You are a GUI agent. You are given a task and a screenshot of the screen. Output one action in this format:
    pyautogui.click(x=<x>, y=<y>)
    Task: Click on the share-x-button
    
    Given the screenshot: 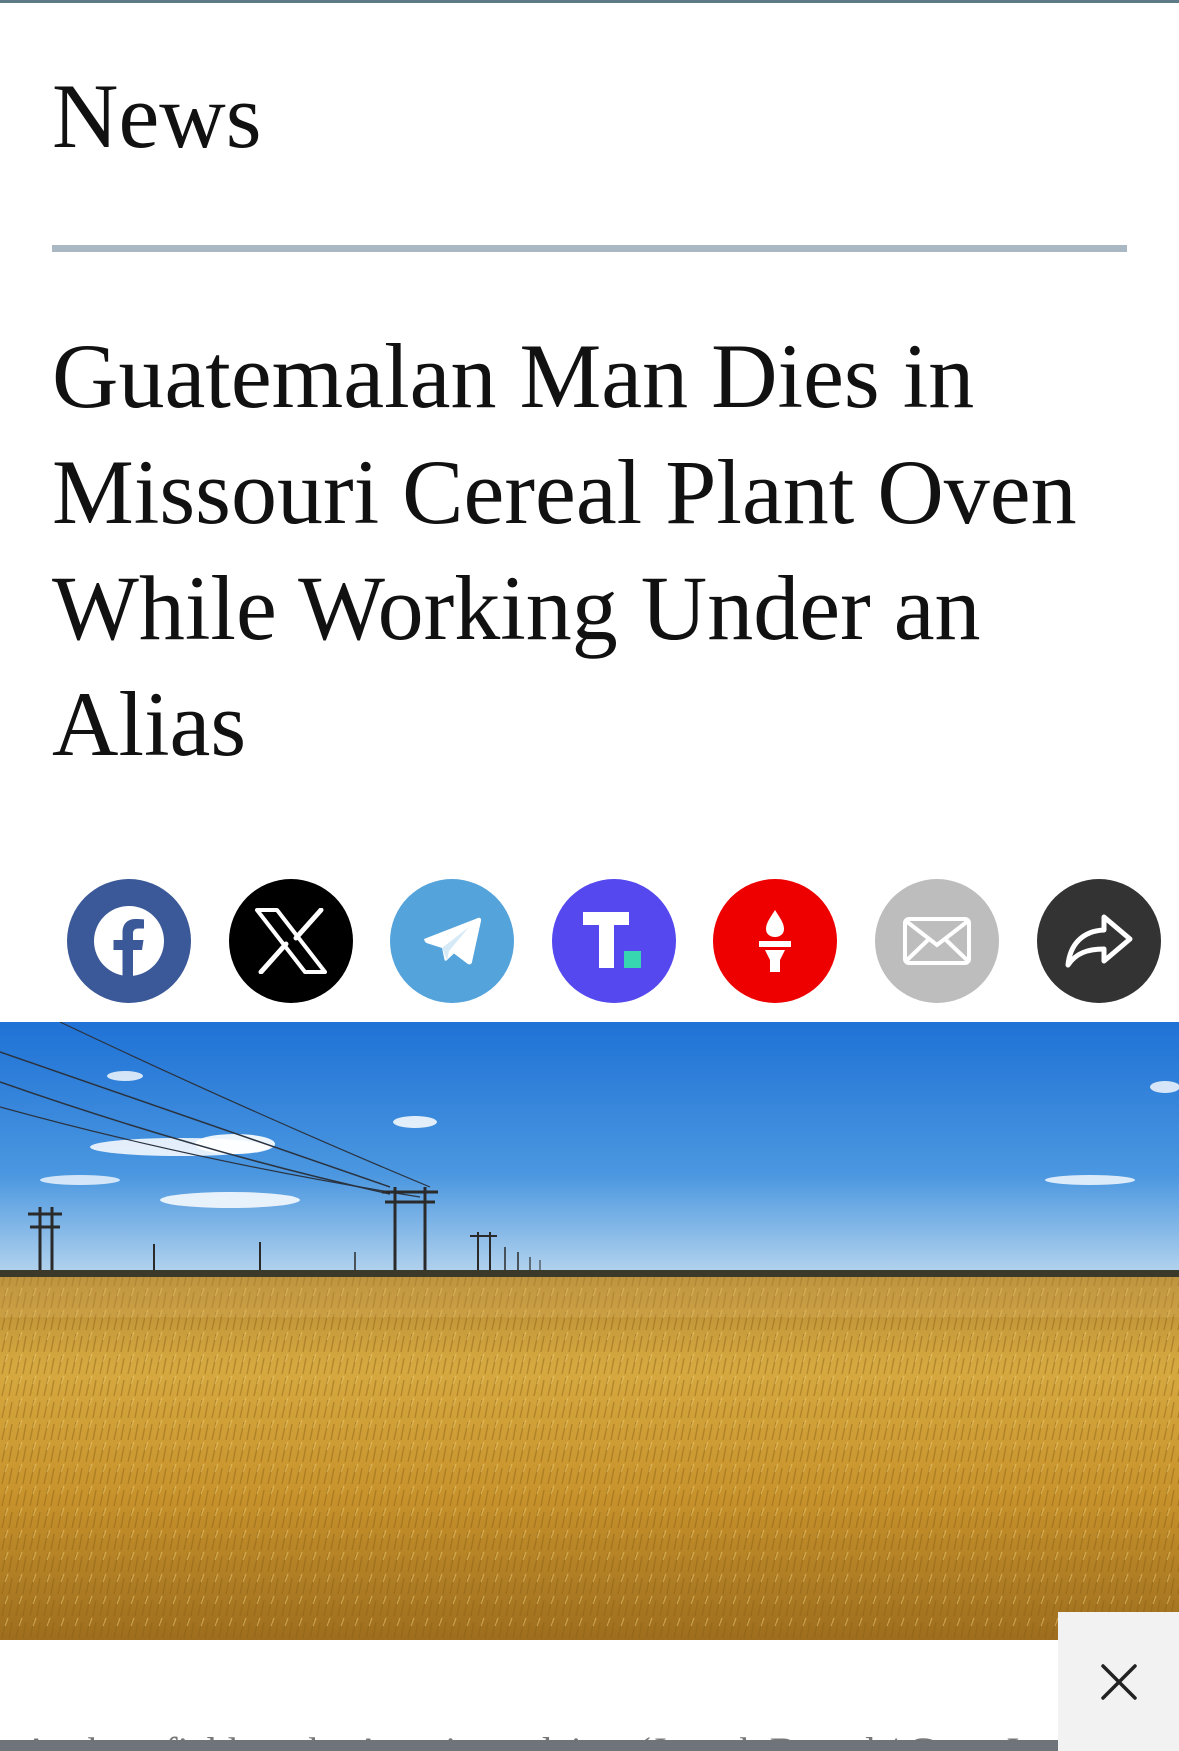 What is the action you would take?
    pyautogui.click(x=291, y=941)
    